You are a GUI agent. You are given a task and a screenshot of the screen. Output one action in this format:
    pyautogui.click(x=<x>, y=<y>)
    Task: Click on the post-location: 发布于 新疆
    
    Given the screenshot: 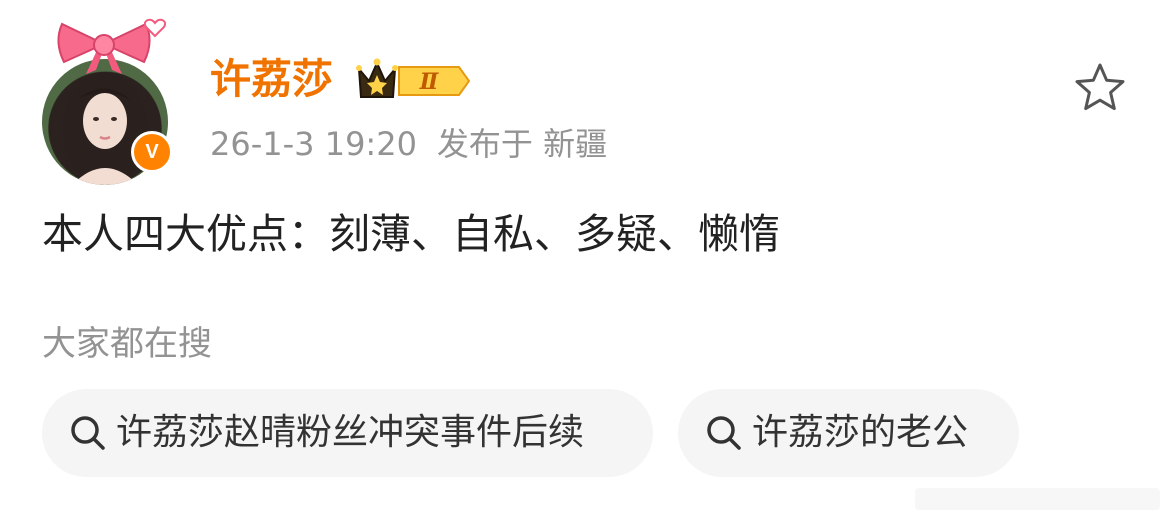 What is the action you would take?
    pyautogui.click(x=522, y=144)
    